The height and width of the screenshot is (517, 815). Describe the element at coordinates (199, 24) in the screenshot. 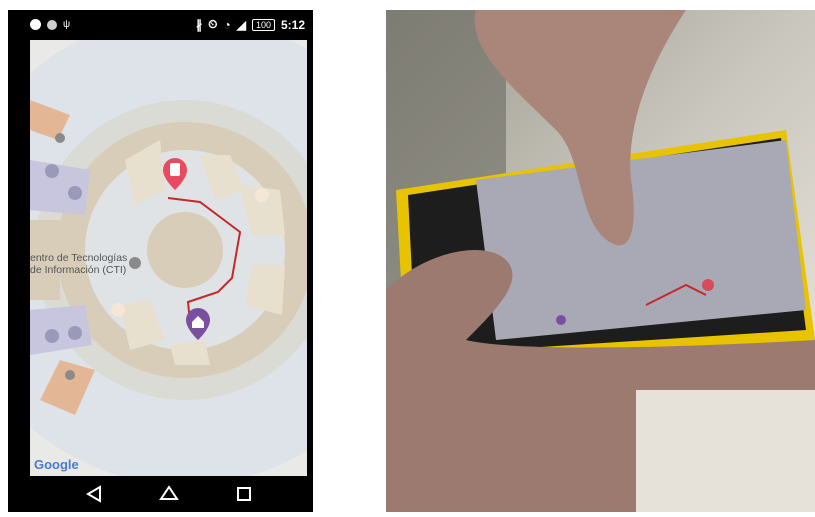

I see `bluetooth-icon: ∦` at that location.